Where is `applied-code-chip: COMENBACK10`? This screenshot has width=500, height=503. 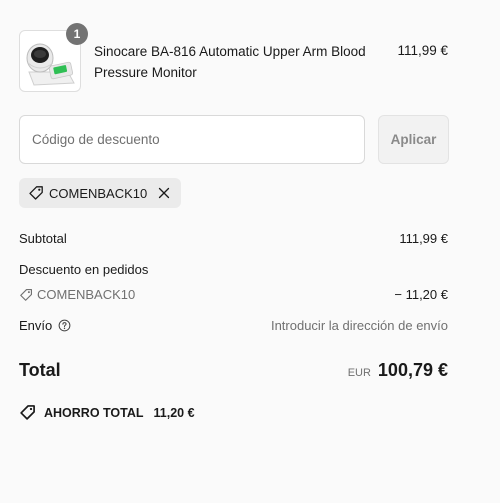
applied-code-chip: COMENBACK10 is located at coordinates (100, 193).